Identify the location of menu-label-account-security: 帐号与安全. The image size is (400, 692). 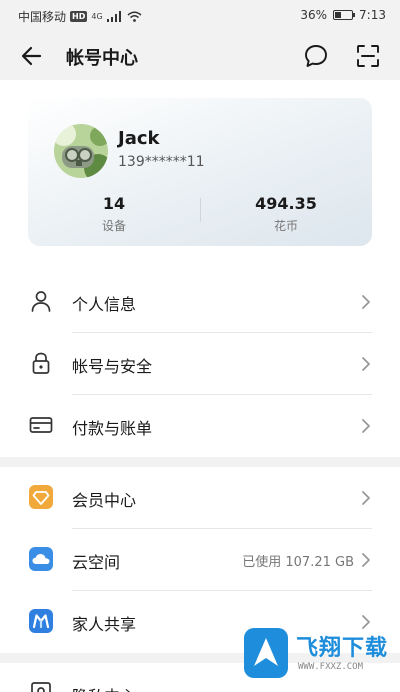
(112, 366).